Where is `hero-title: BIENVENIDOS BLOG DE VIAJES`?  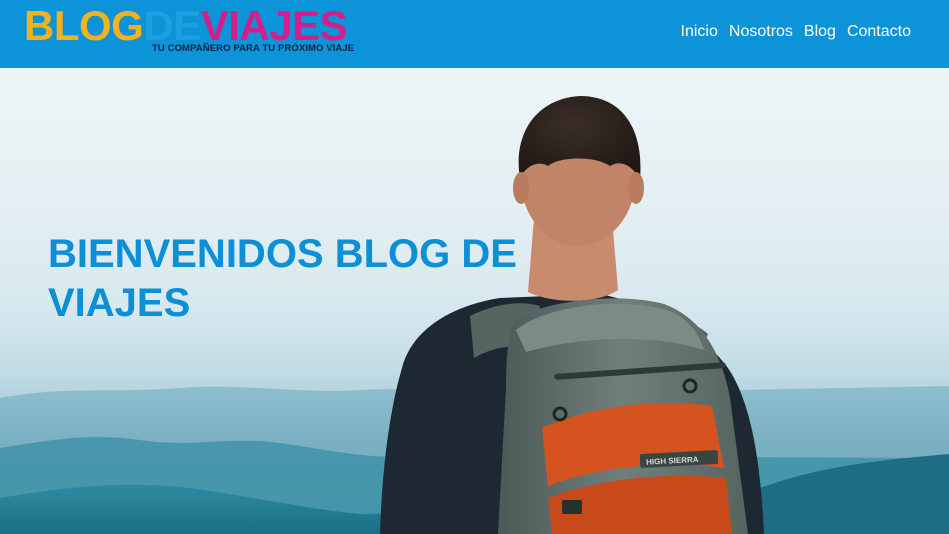 hero-title: BIENVENIDOS BLOG DE VIAJES is located at coordinates (282, 278).